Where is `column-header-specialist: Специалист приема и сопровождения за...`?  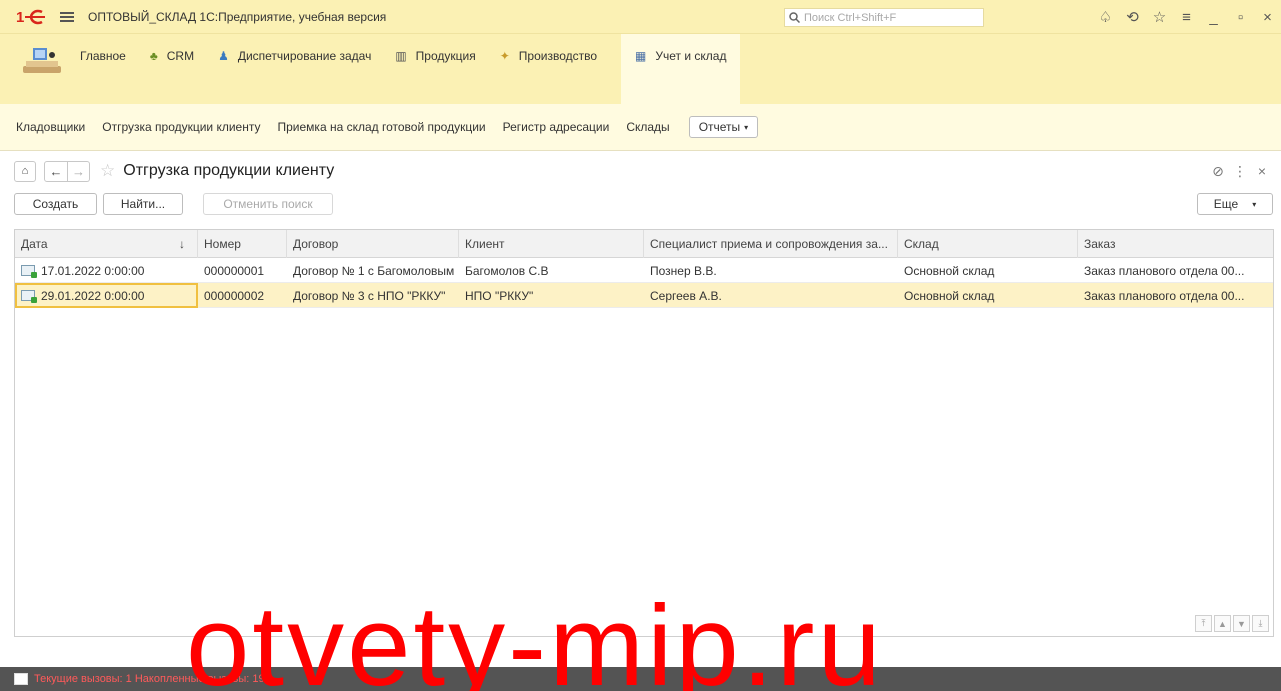
column-header-specialist: Специалист приема и сопровождения за... is located at coordinates (771, 244).